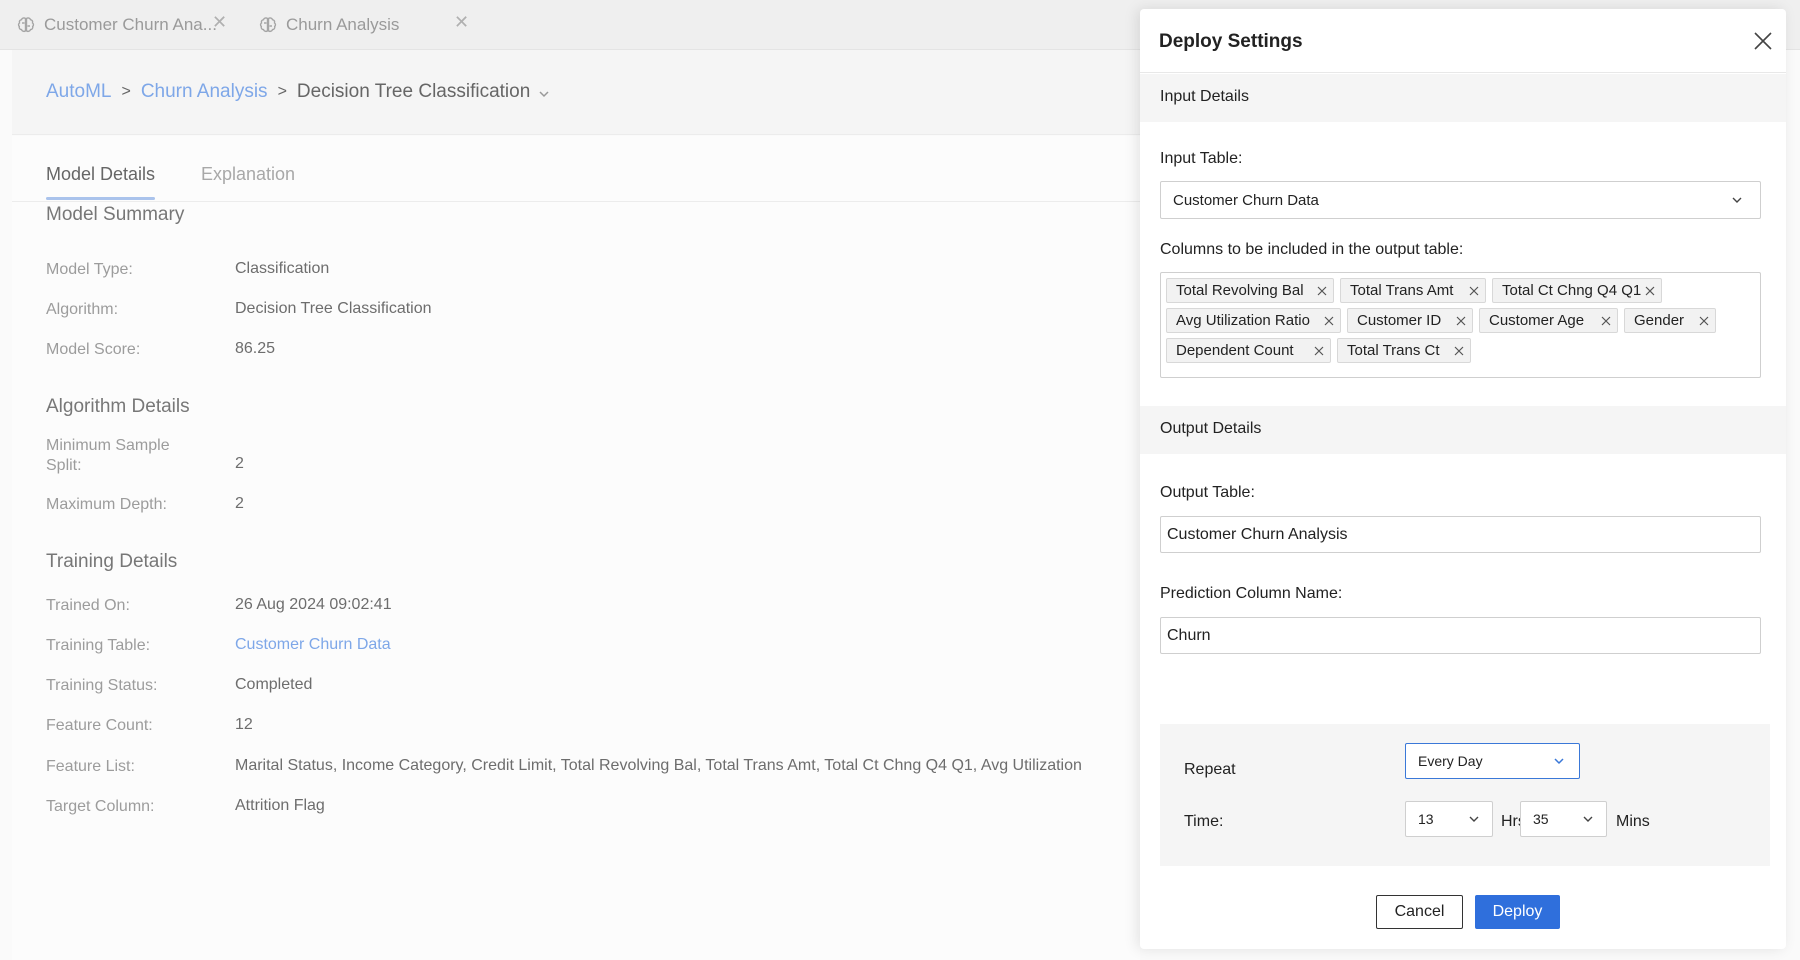  What do you see at coordinates (101, 182) in the screenshot?
I see `tab-model-details: Model Details` at bounding box center [101, 182].